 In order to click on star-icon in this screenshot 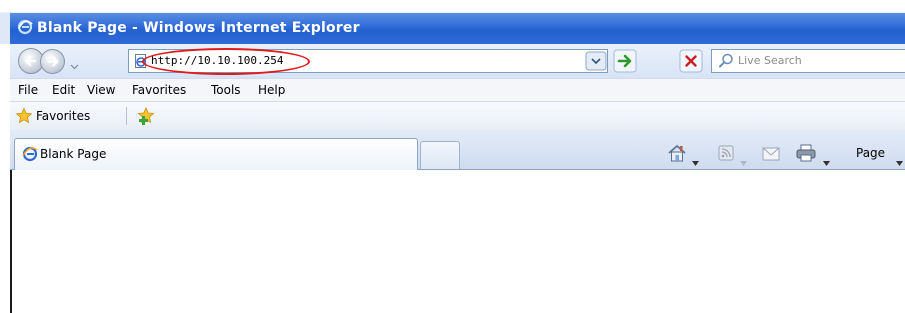, I will do `click(24, 116)`.